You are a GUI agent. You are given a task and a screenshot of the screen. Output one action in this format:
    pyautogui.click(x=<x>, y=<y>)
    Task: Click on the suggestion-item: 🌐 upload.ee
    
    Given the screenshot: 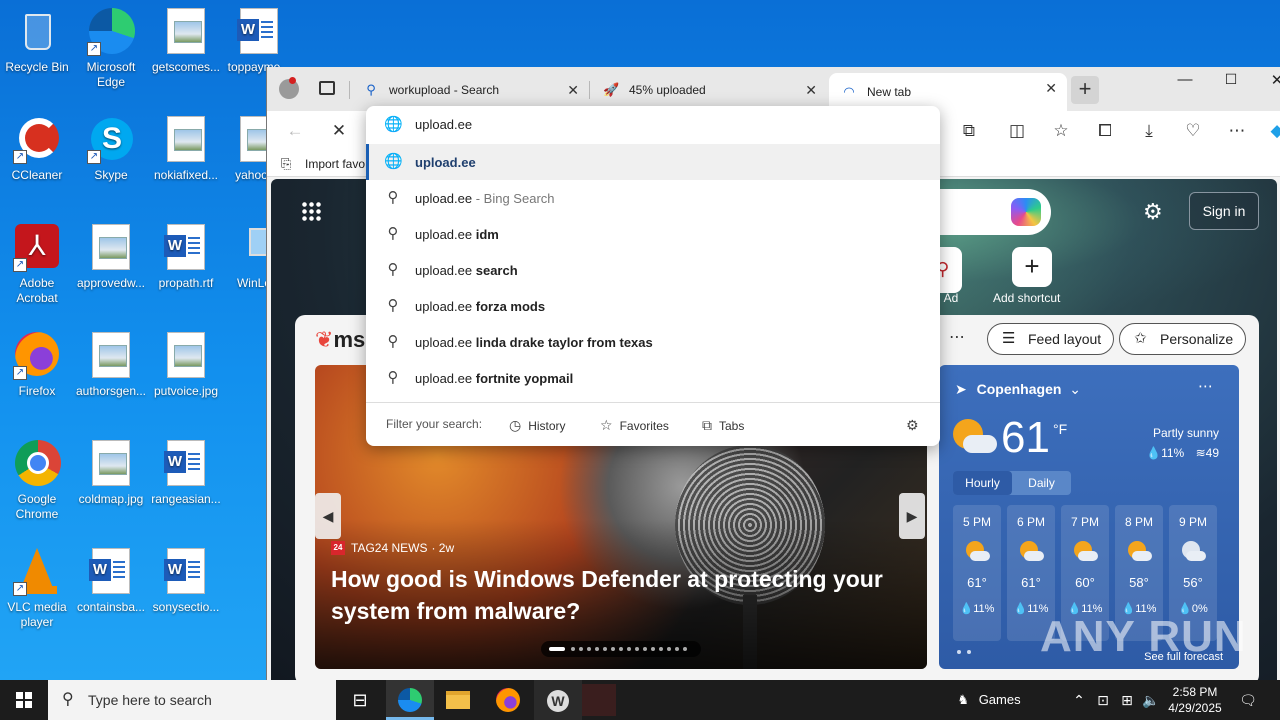 What is the action you would take?
    pyautogui.click(x=653, y=162)
    